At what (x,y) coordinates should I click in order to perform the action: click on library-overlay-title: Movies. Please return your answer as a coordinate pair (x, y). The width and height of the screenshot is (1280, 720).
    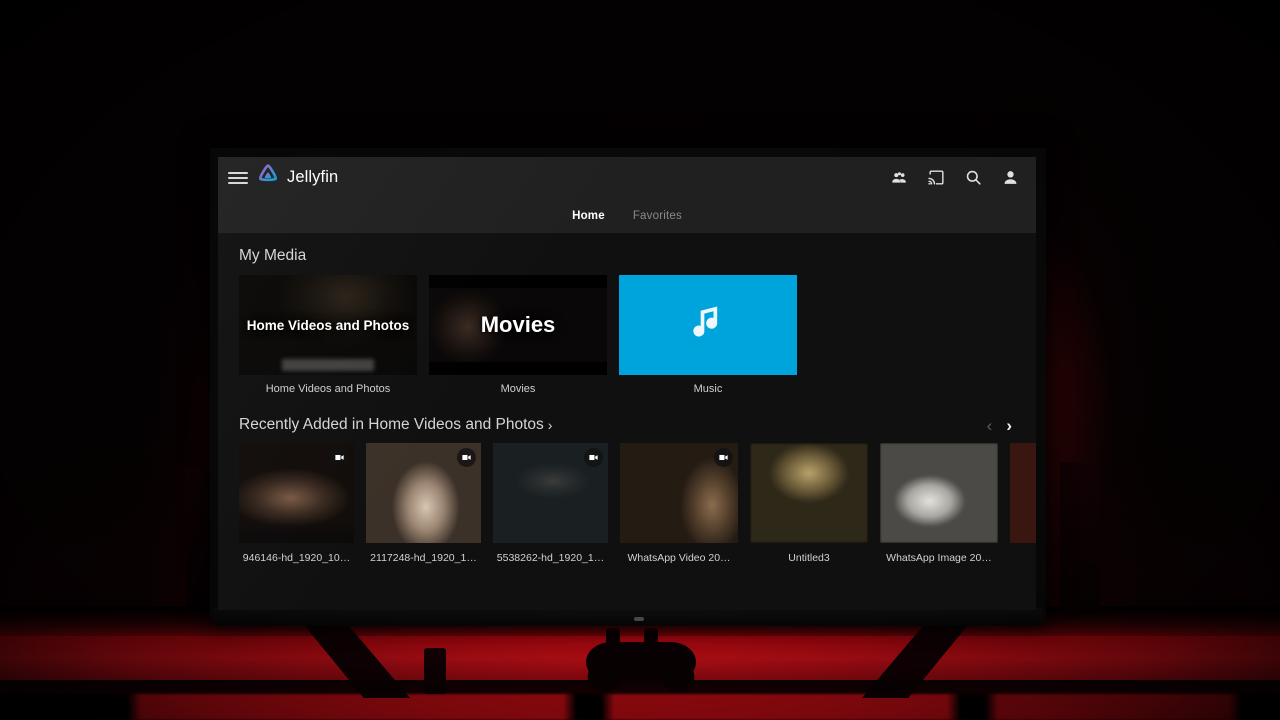
    Looking at the image, I should click on (518, 324).